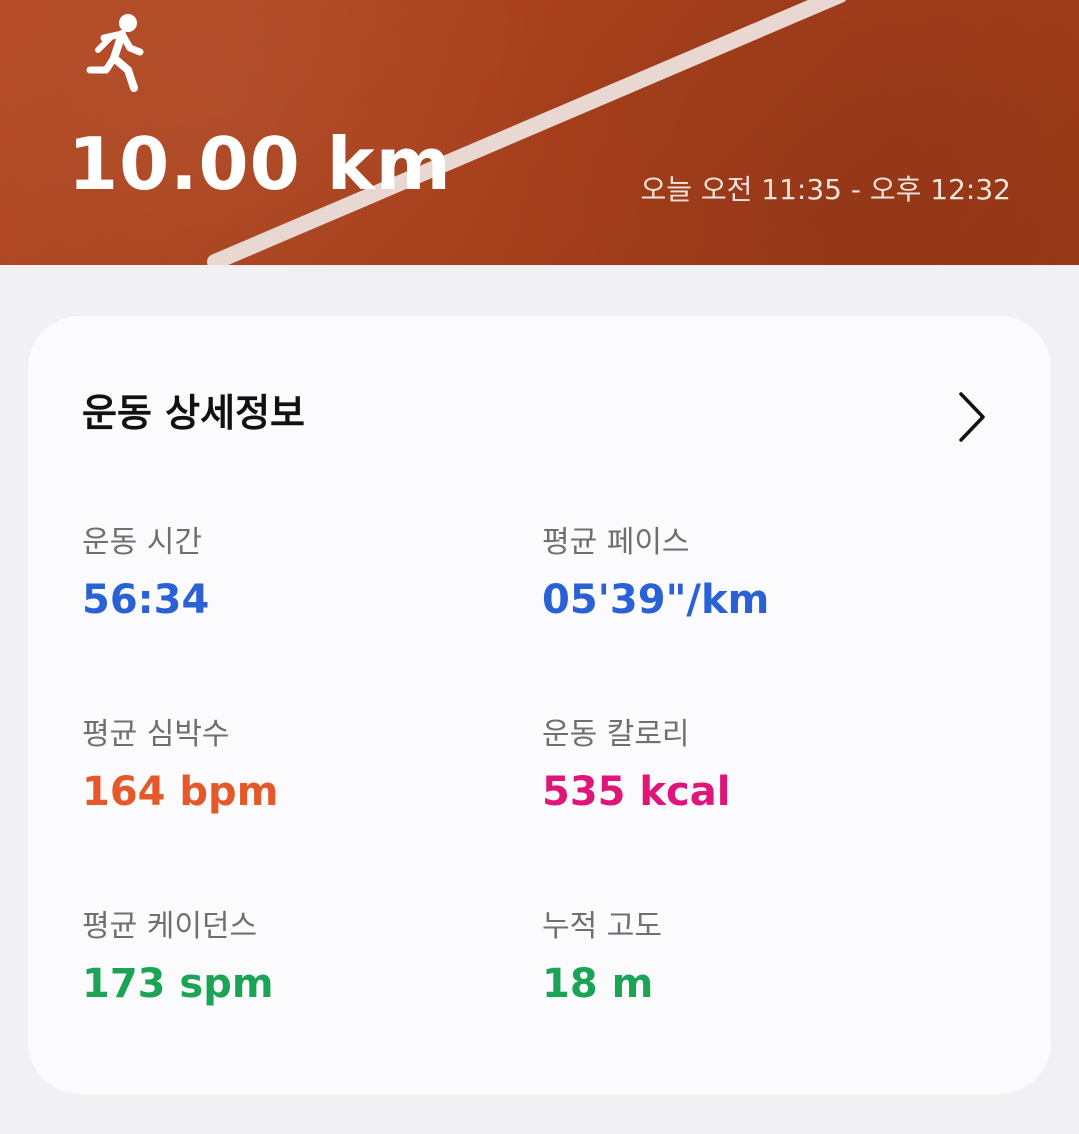 This screenshot has height=1134, width=1079. I want to click on stat-calories: 운동 칼로리 535 kcal, so click(636, 766).